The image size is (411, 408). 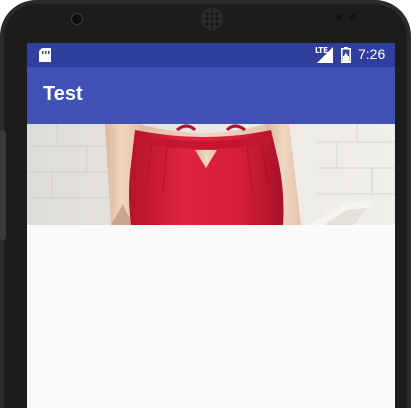 I want to click on signal-icon, so click(x=325, y=55).